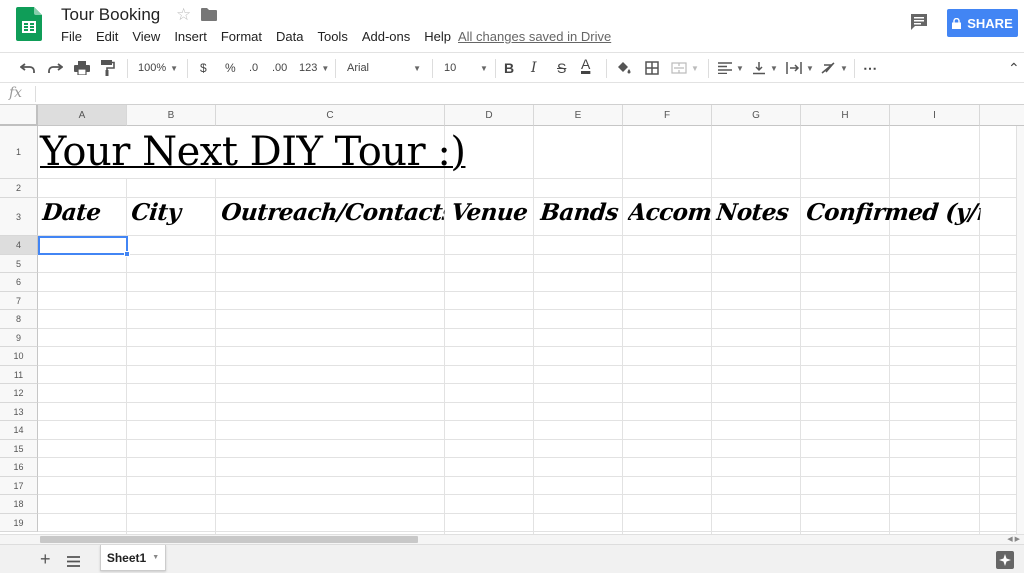 This screenshot has width=1024, height=573. Describe the element at coordinates (82, 115) in the screenshot. I see `column-header-a: A` at that location.